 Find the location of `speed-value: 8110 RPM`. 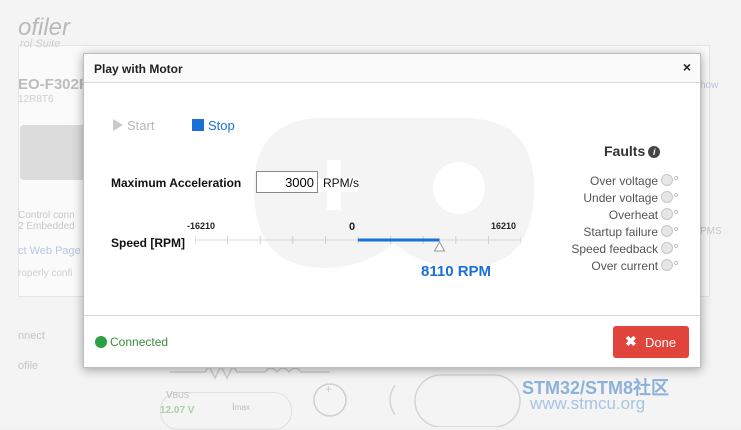

speed-value: 8110 RPM is located at coordinates (456, 271).